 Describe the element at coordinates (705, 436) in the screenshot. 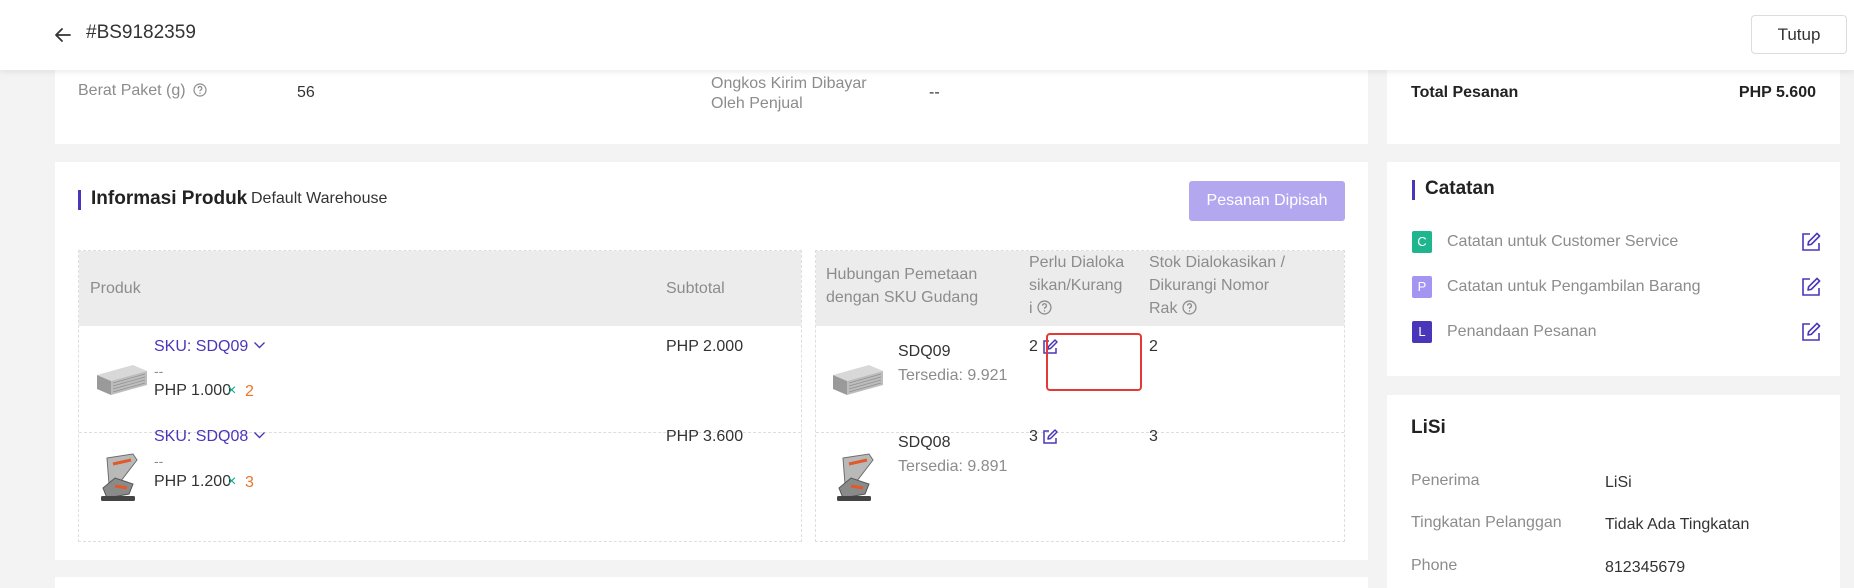

I see `product-subtotal: PHP 3.600` at that location.